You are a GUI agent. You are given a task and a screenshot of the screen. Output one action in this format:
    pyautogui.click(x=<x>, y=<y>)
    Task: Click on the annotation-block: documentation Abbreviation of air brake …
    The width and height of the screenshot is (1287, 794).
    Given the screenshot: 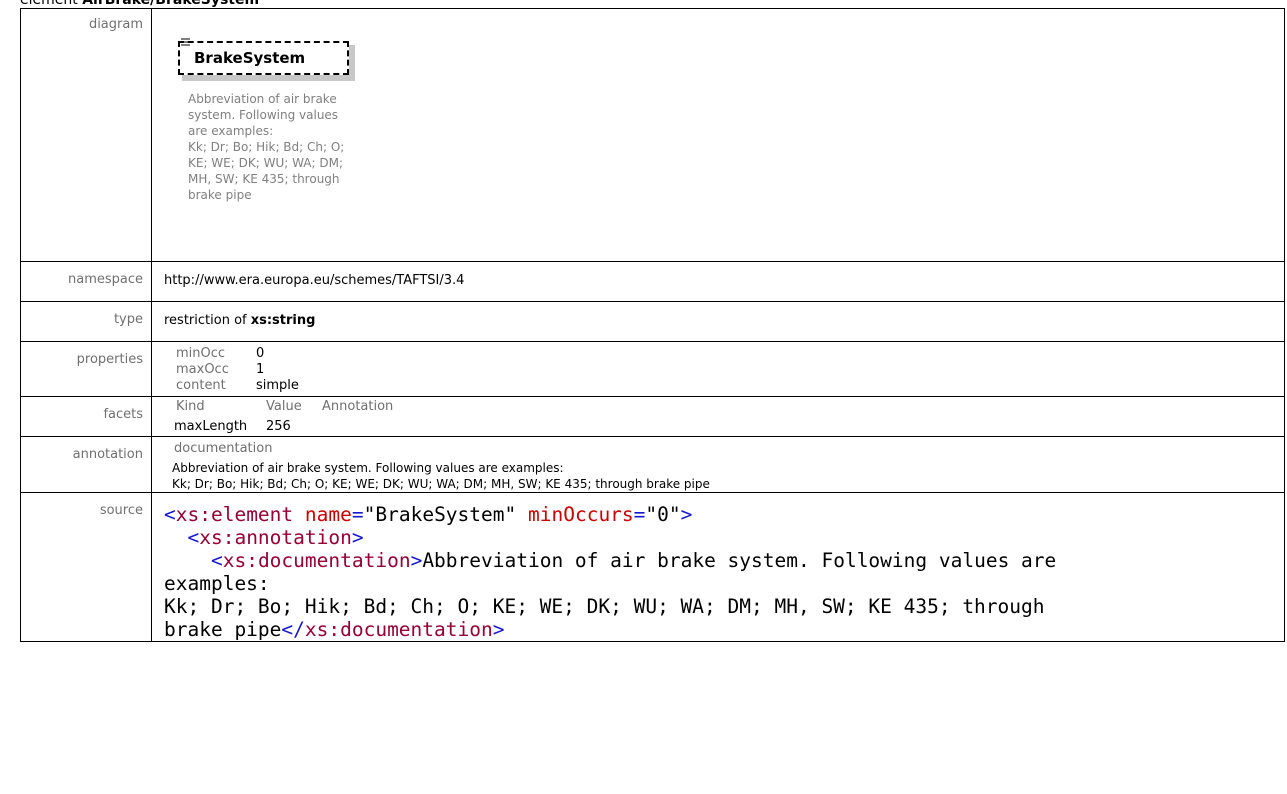 What is the action you would take?
    pyautogui.click(x=718, y=464)
    